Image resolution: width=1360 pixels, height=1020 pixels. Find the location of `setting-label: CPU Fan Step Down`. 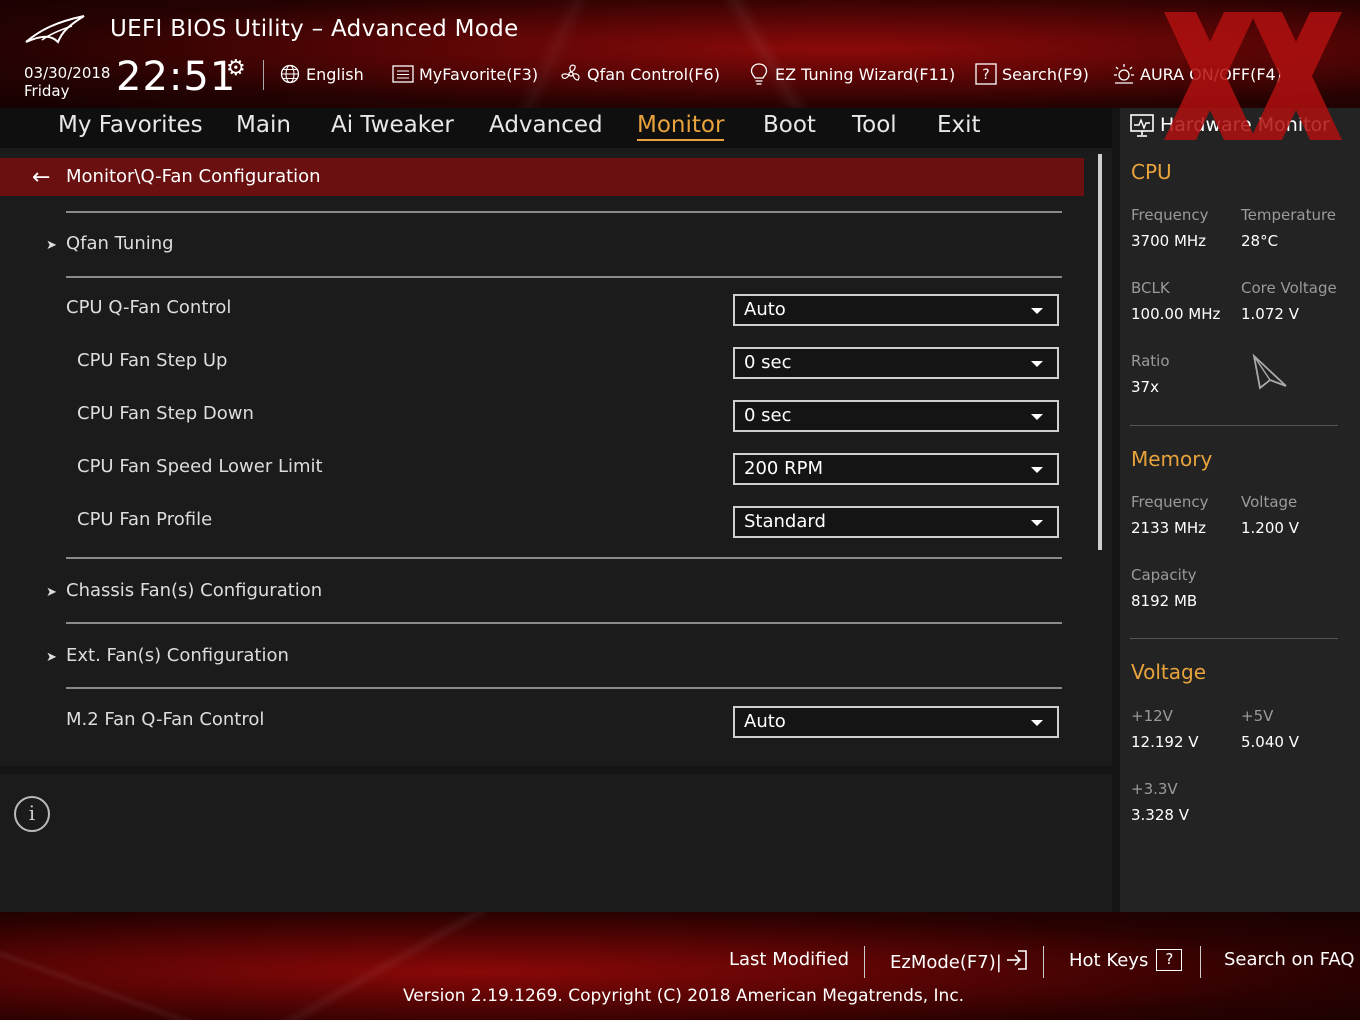

setting-label: CPU Fan Step Down is located at coordinates (165, 413).